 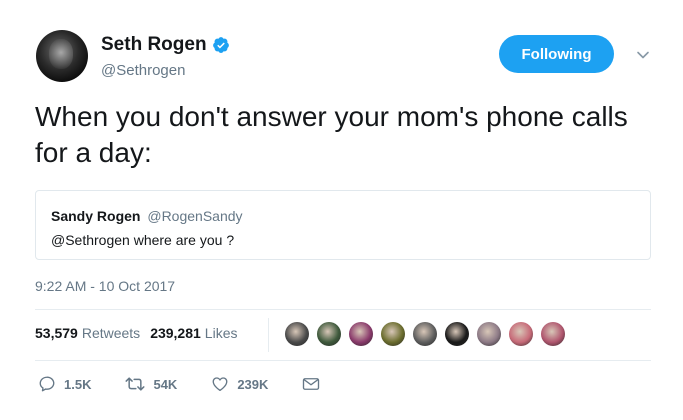 I want to click on retweets-label: Retweets, so click(x=111, y=333).